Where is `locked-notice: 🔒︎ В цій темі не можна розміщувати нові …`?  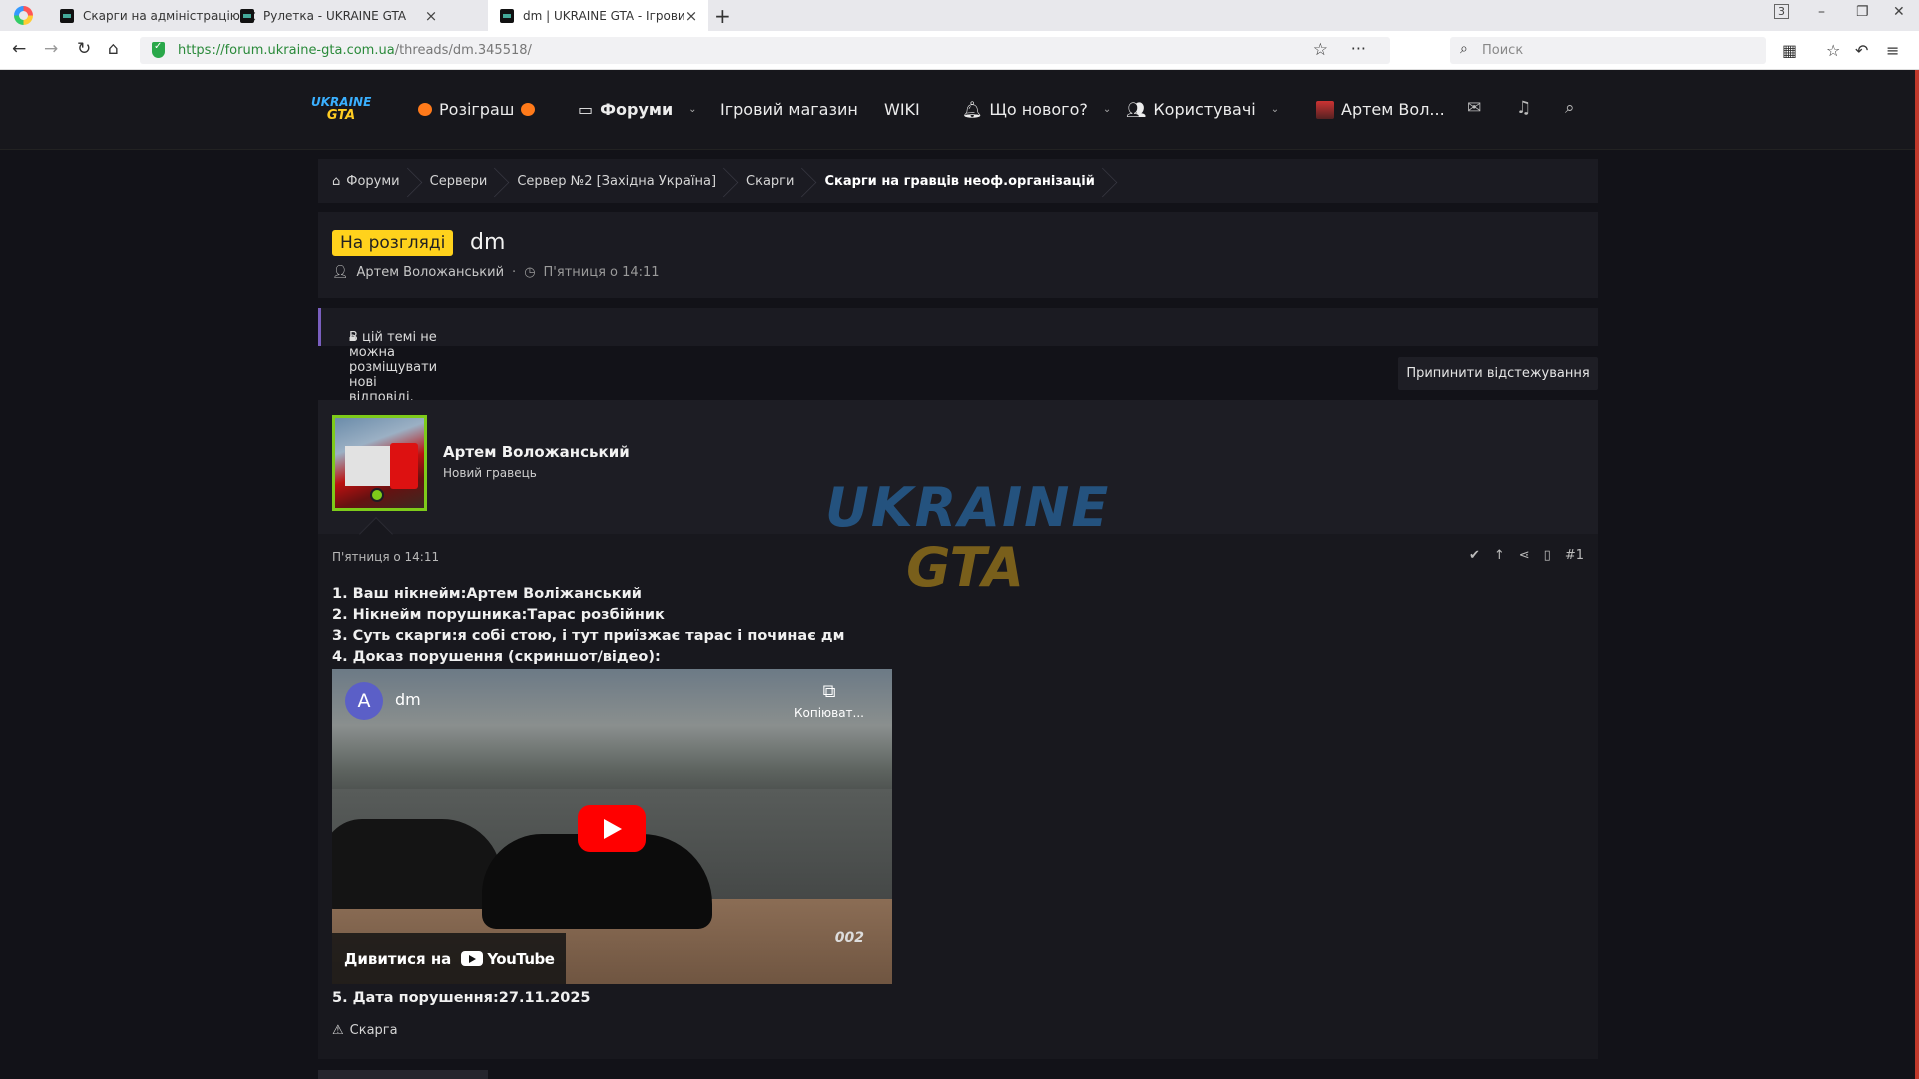 locked-notice: 🔒︎ В цій темі не можна розміщувати нові … is located at coordinates (958, 356).